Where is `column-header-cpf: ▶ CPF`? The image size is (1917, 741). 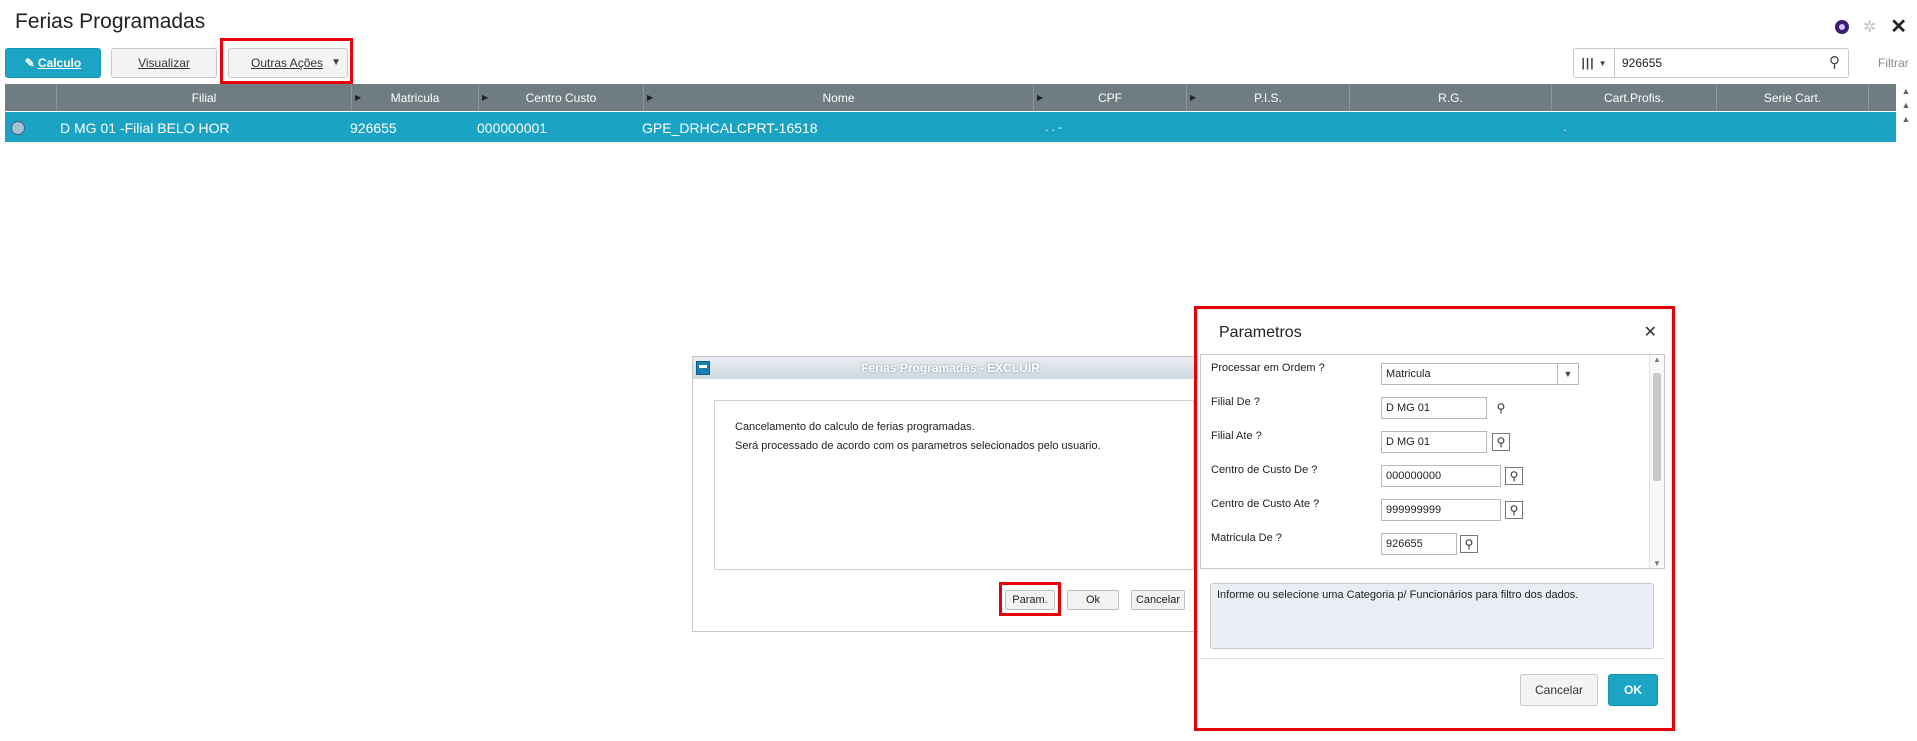 column-header-cpf: ▶ CPF is located at coordinates (1110, 97).